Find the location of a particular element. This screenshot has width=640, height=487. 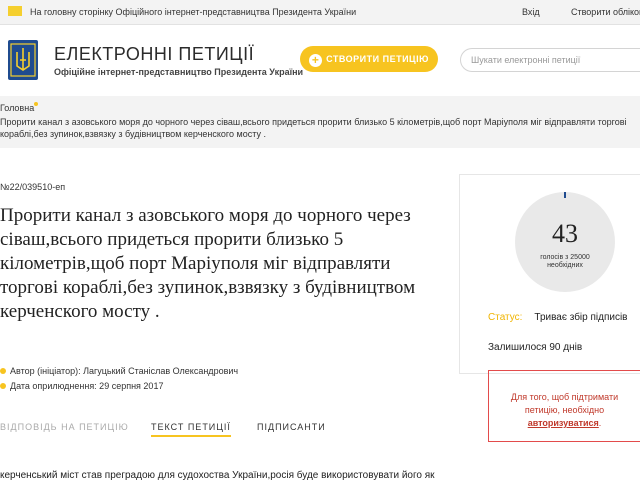

vote-progress-circle: 43 голосів з 25000 необхідних is located at coordinates (565, 242).